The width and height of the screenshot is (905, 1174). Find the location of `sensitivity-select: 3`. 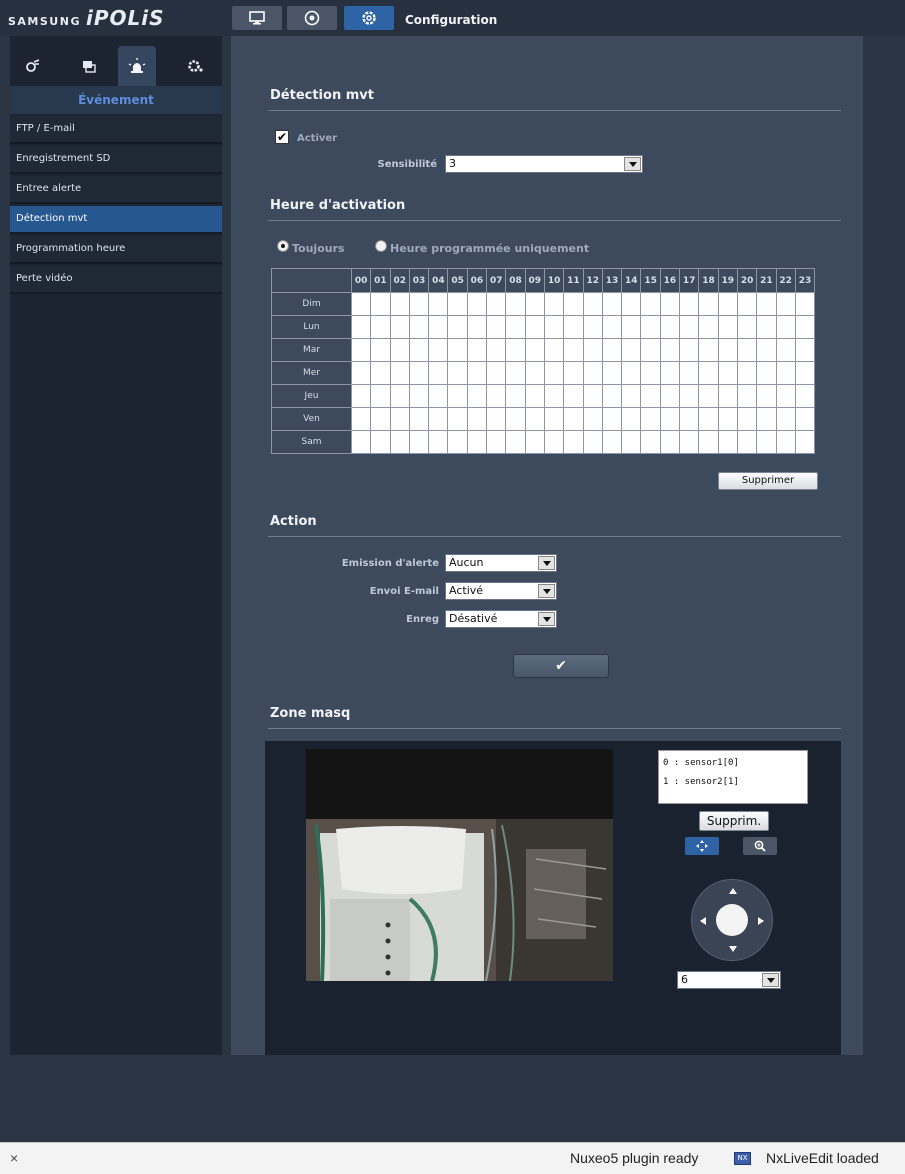

sensitivity-select: 3 is located at coordinates (544, 164).